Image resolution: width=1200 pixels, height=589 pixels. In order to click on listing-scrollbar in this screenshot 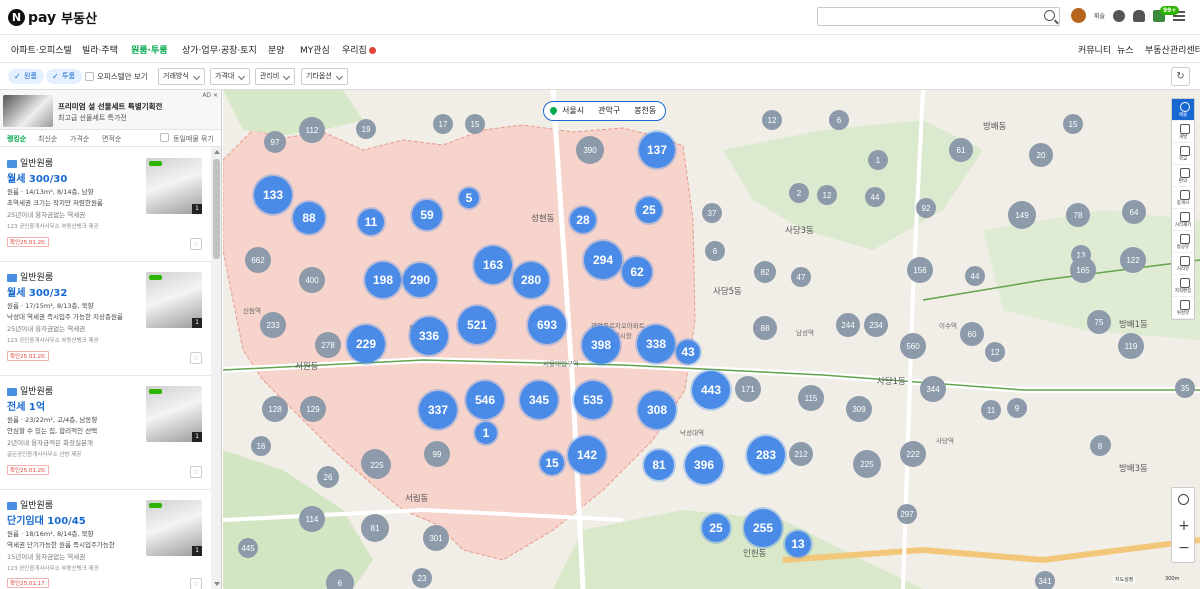, I will do `click(216, 368)`.